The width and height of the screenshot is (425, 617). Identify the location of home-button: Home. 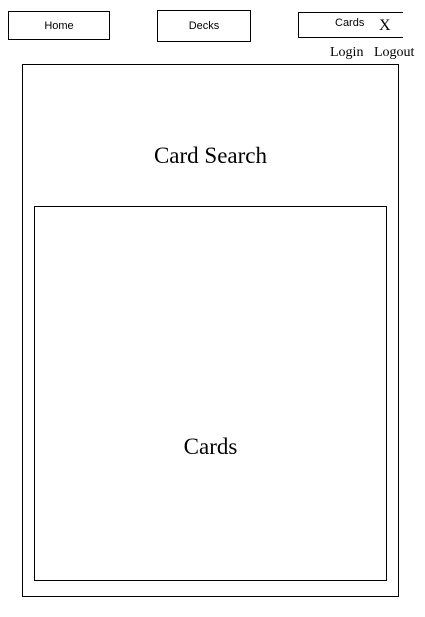
(59, 25).